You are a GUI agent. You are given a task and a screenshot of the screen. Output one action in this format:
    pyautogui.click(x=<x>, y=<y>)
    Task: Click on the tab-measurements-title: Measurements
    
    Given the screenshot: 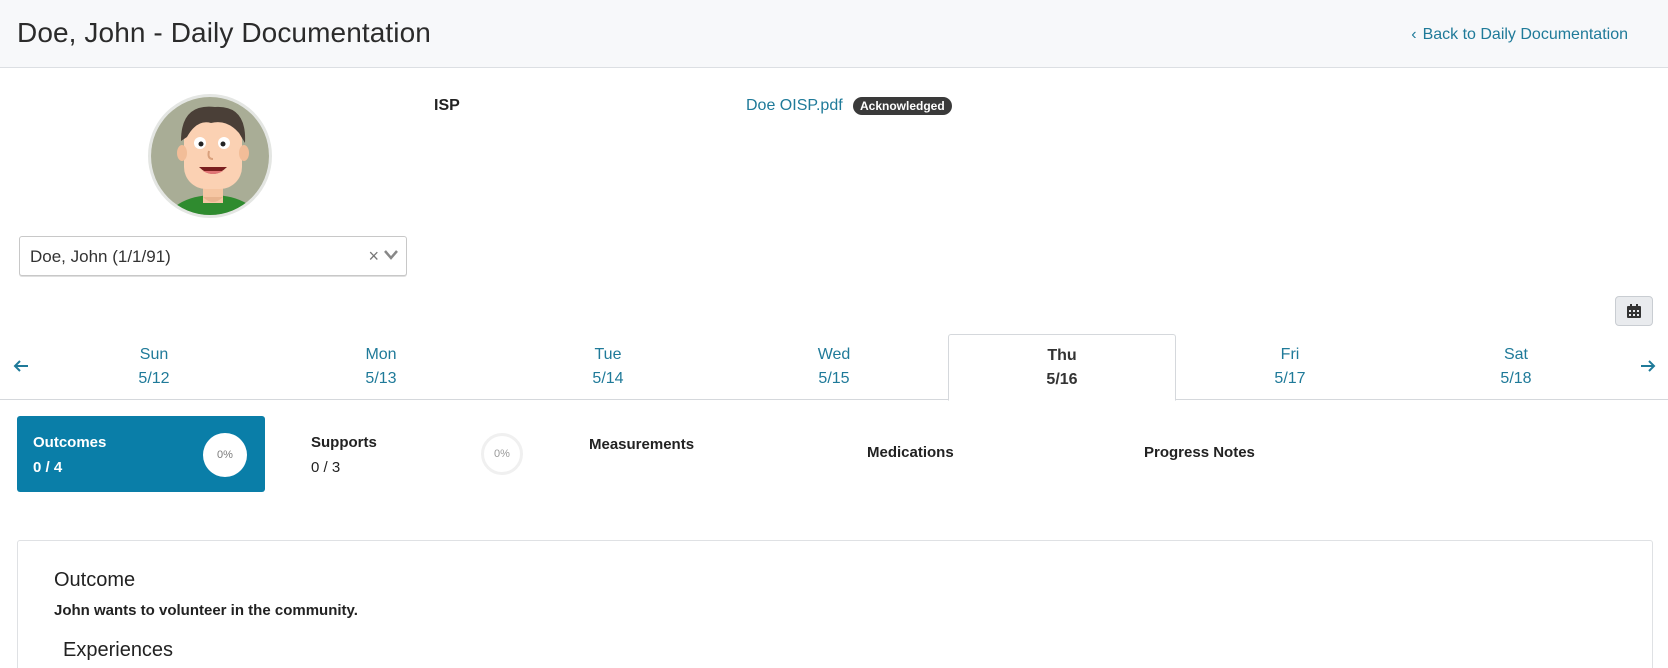 What is the action you would take?
    pyautogui.click(x=642, y=444)
    